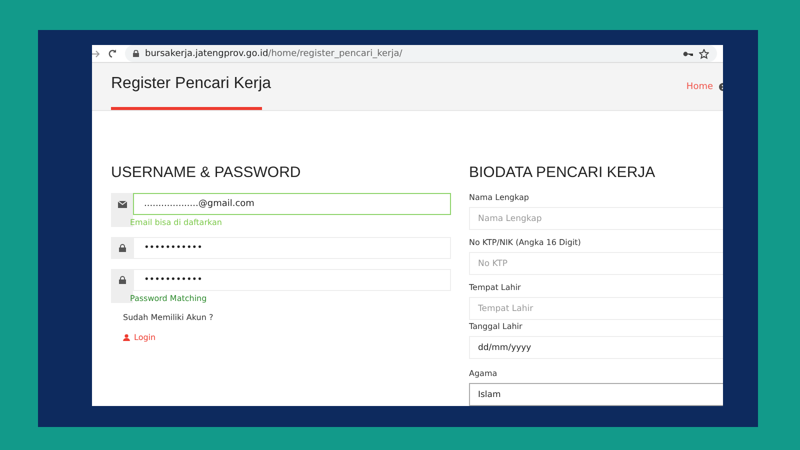  I want to click on field-label: Nama Lengkap, so click(499, 197).